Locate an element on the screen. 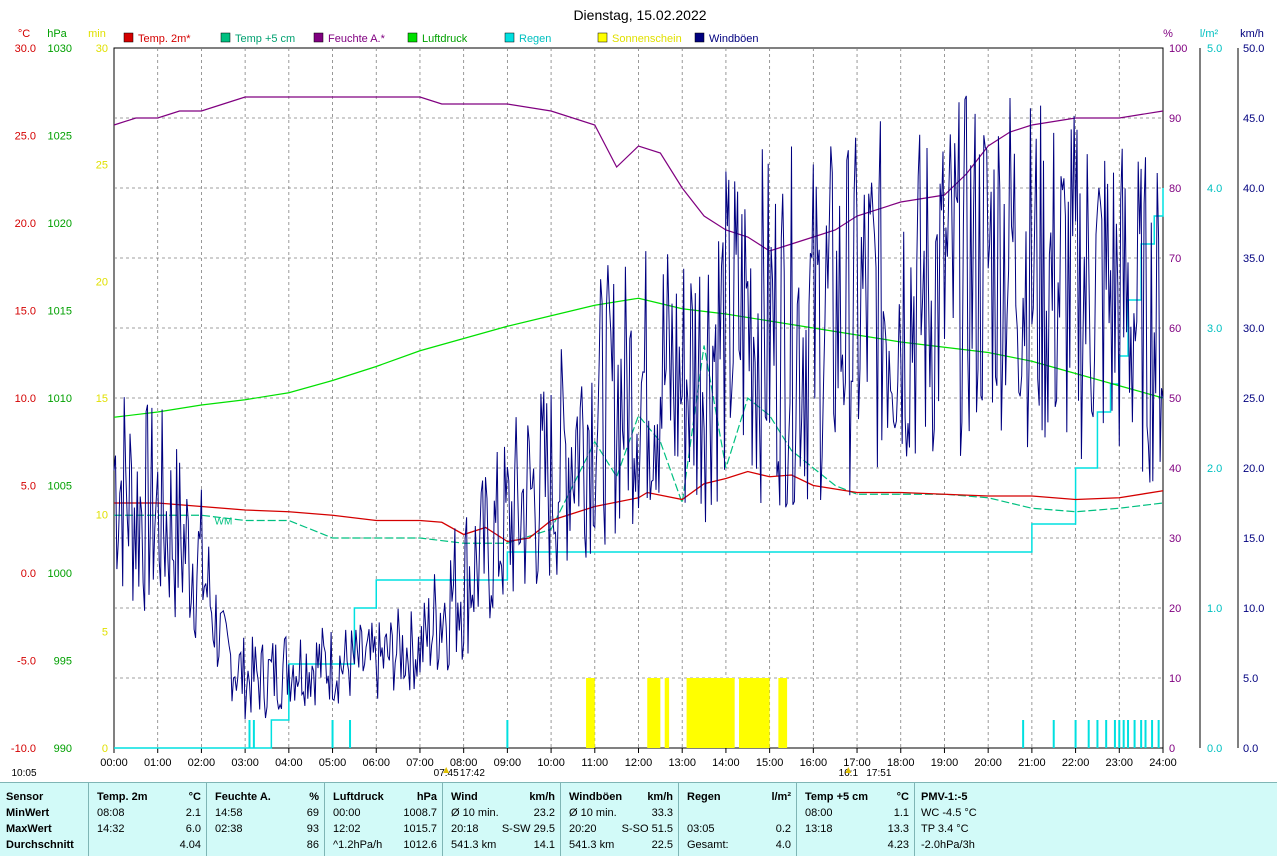 The height and width of the screenshot is (856, 1277). pressure-tick-label: 1025 is located at coordinates (60, 137).